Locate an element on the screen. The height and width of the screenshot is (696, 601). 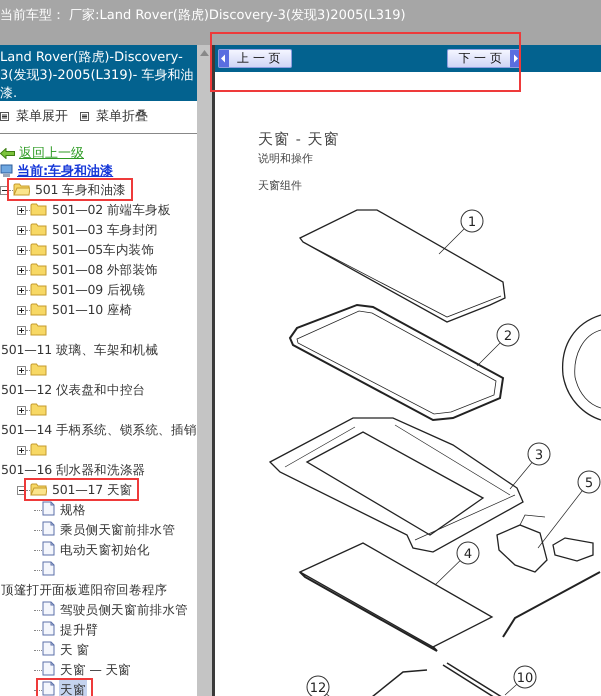
menu-toggle-link: 菜单展开 is located at coordinates (34, 116).